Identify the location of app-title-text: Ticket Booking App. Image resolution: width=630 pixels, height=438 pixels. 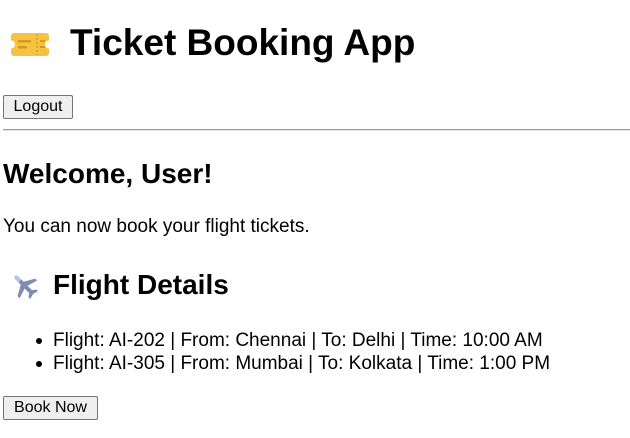
(243, 42).